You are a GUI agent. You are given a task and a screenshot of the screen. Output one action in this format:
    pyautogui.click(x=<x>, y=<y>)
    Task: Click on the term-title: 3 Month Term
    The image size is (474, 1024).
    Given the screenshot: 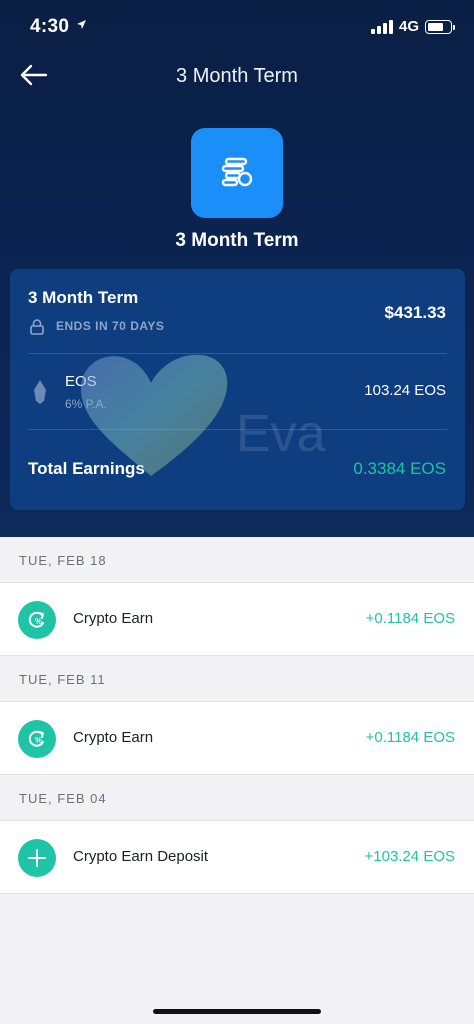 What is the action you would take?
    pyautogui.click(x=83, y=297)
    